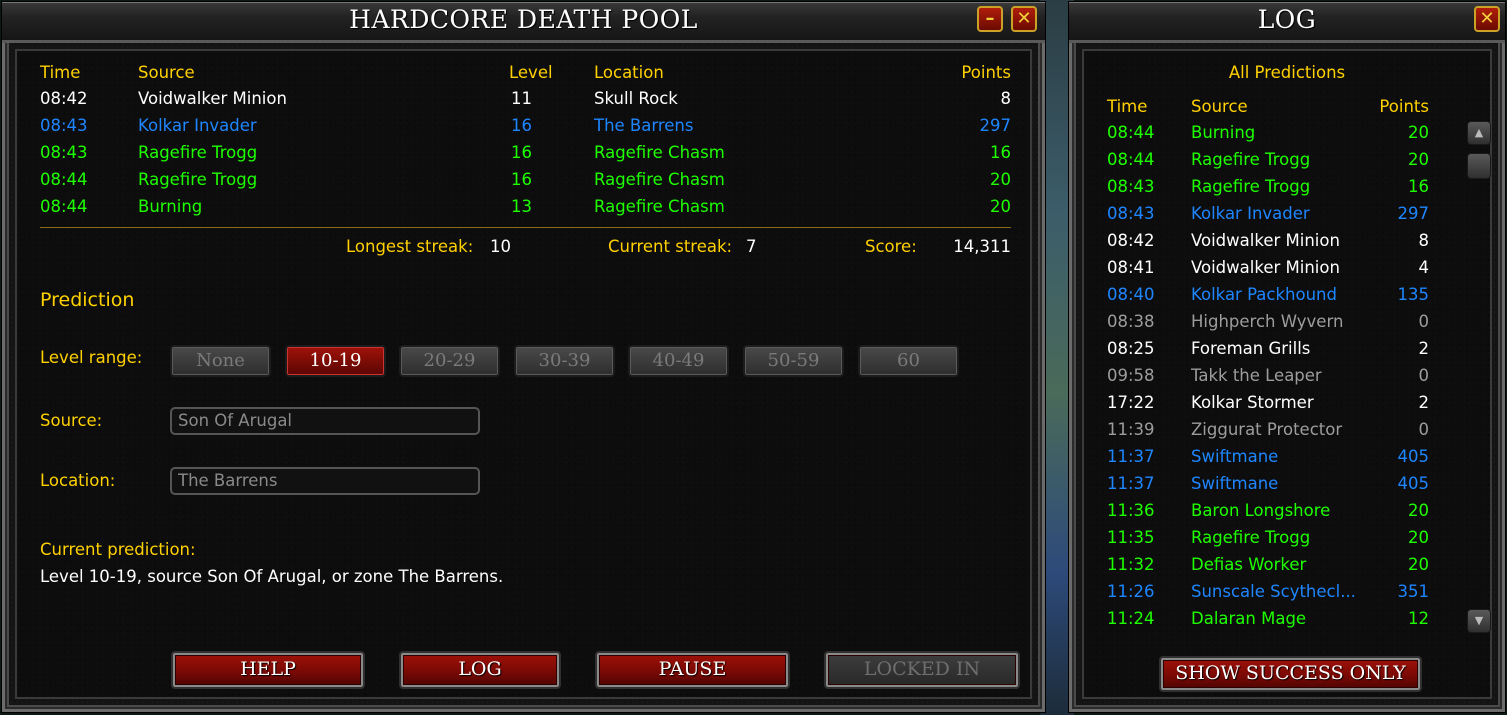 The image size is (1507, 715). I want to click on help-button: HELP, so click(268, 670).